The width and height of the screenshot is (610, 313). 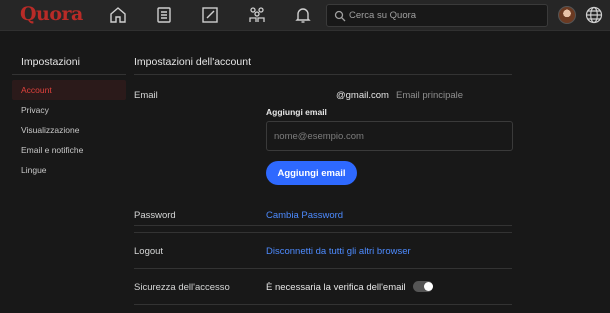 I want to click on add-email-heading: Aggiungi email, so click(x=296, y=112).